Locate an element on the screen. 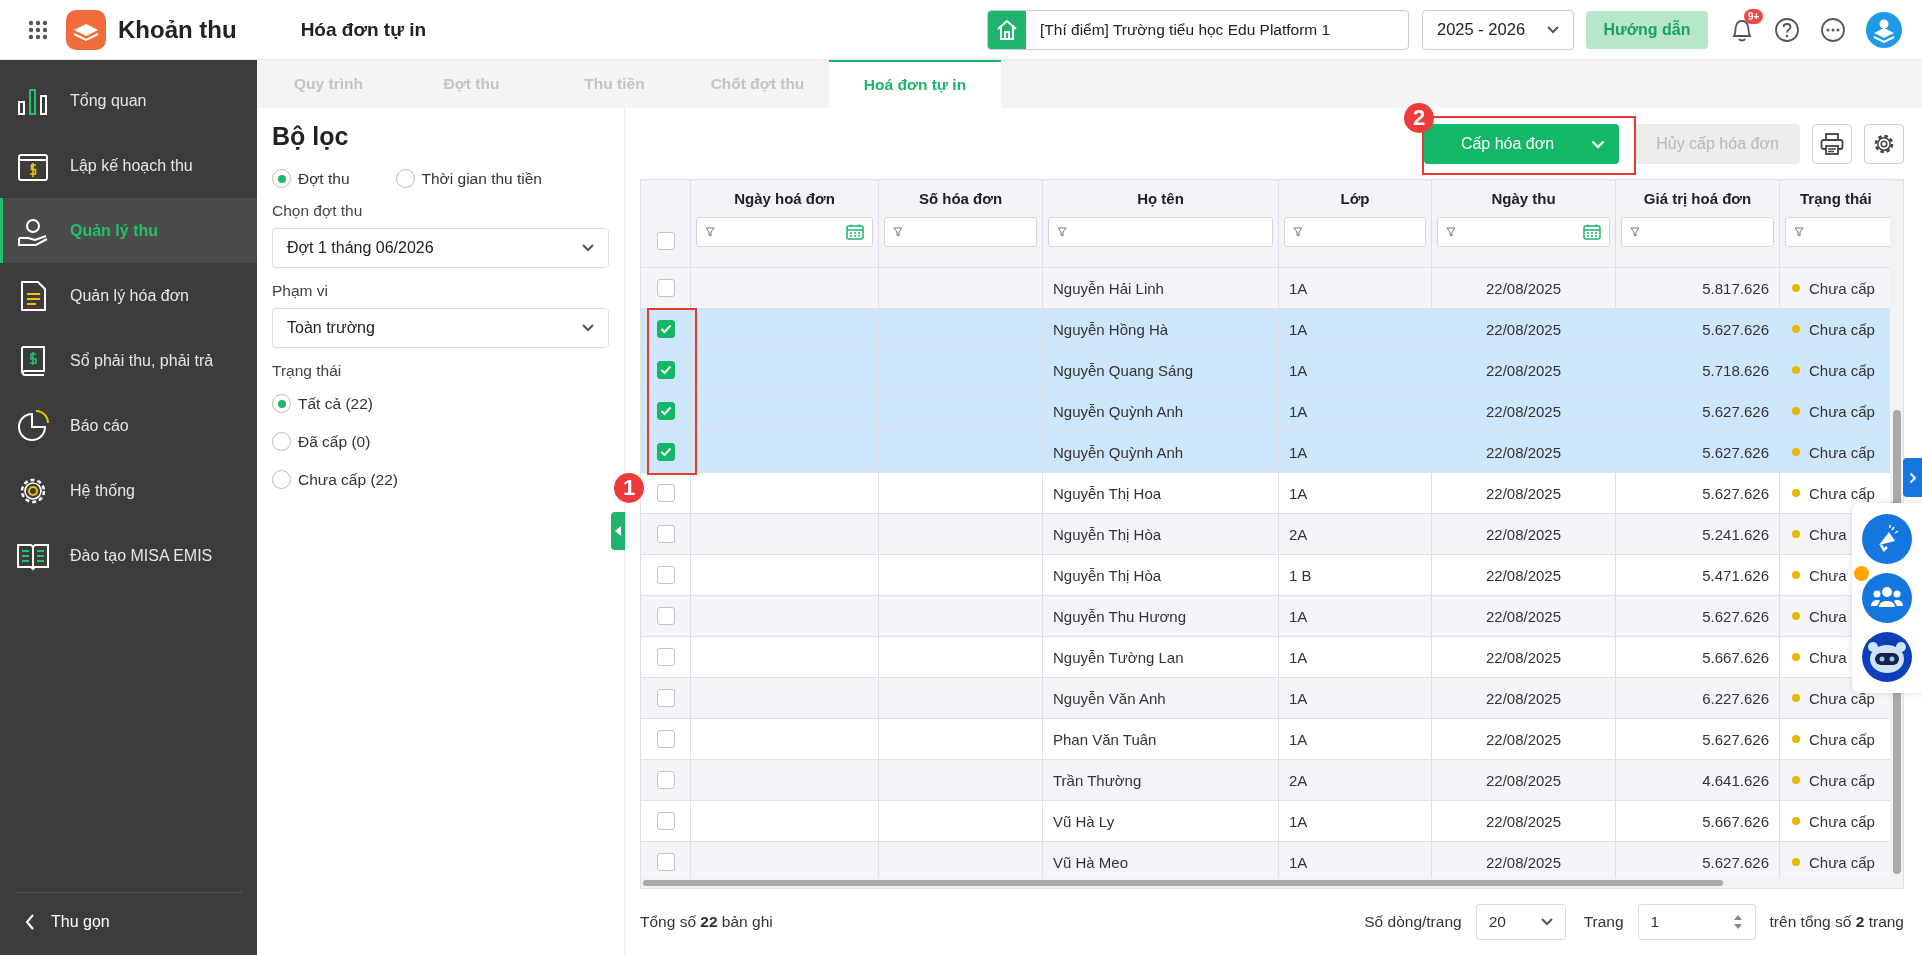 The width and height of the screenshot is (1922, 955). megaphone-icon is located at coordinates (1887, 538).